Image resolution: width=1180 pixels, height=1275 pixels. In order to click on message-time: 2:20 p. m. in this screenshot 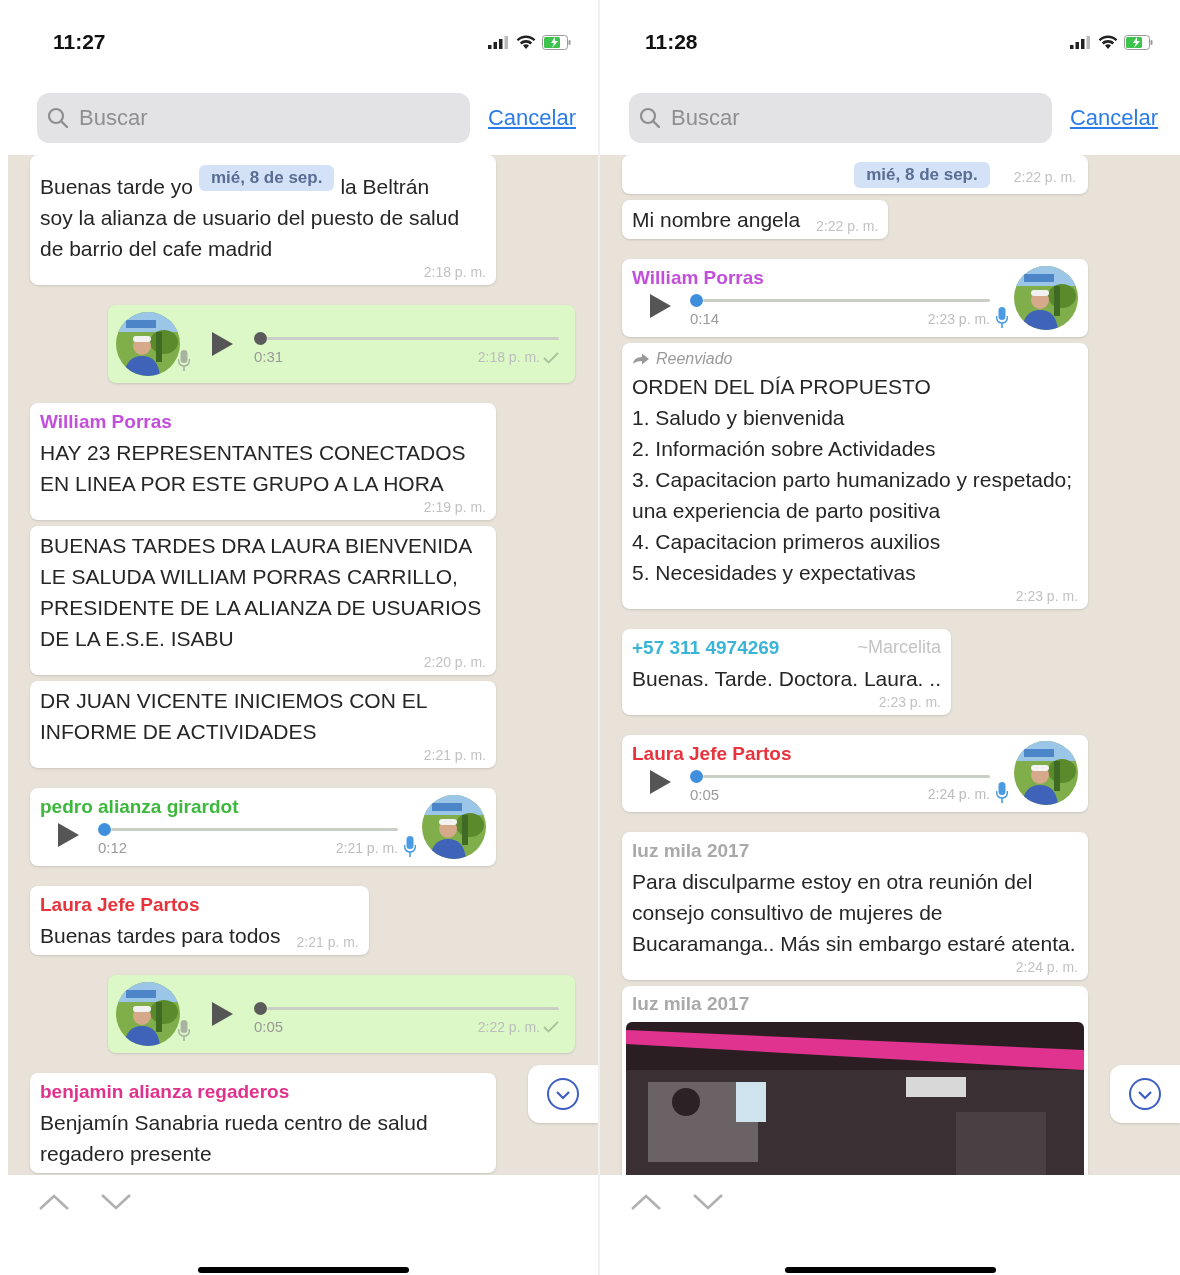, I will do `click(454, 662)`.